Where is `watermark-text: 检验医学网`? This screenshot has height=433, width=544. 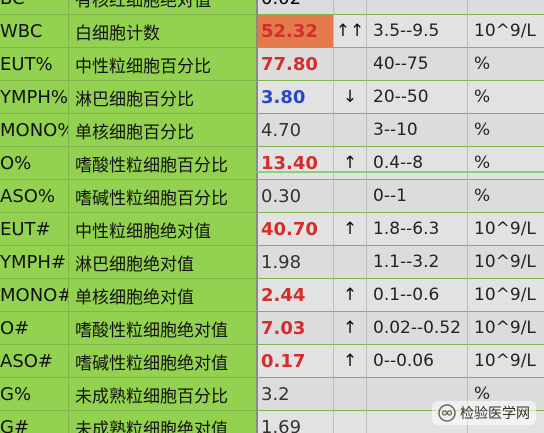
watermark-text: 检验医学网 is located at coordinates (495, 414).